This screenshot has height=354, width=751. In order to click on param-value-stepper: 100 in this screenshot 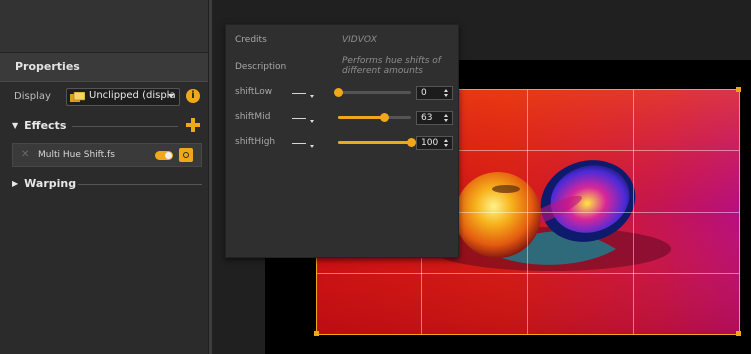, I will do `click(434, 143)`.